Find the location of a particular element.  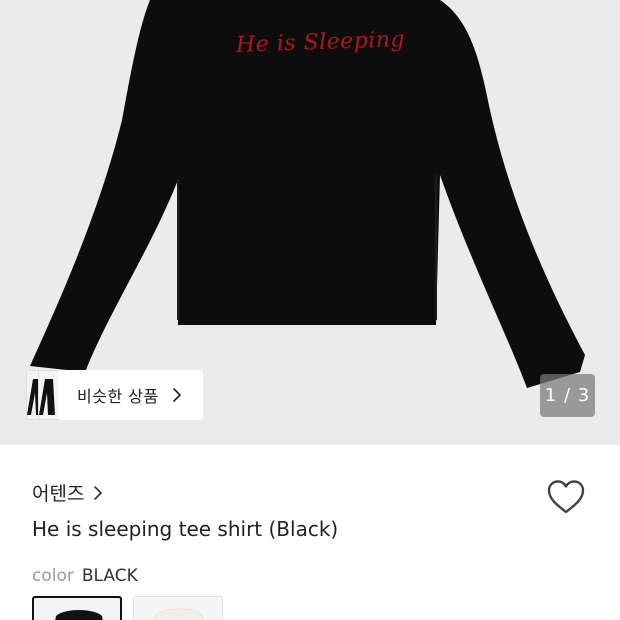

color-swatch-black is located at coordinates (77, 608).